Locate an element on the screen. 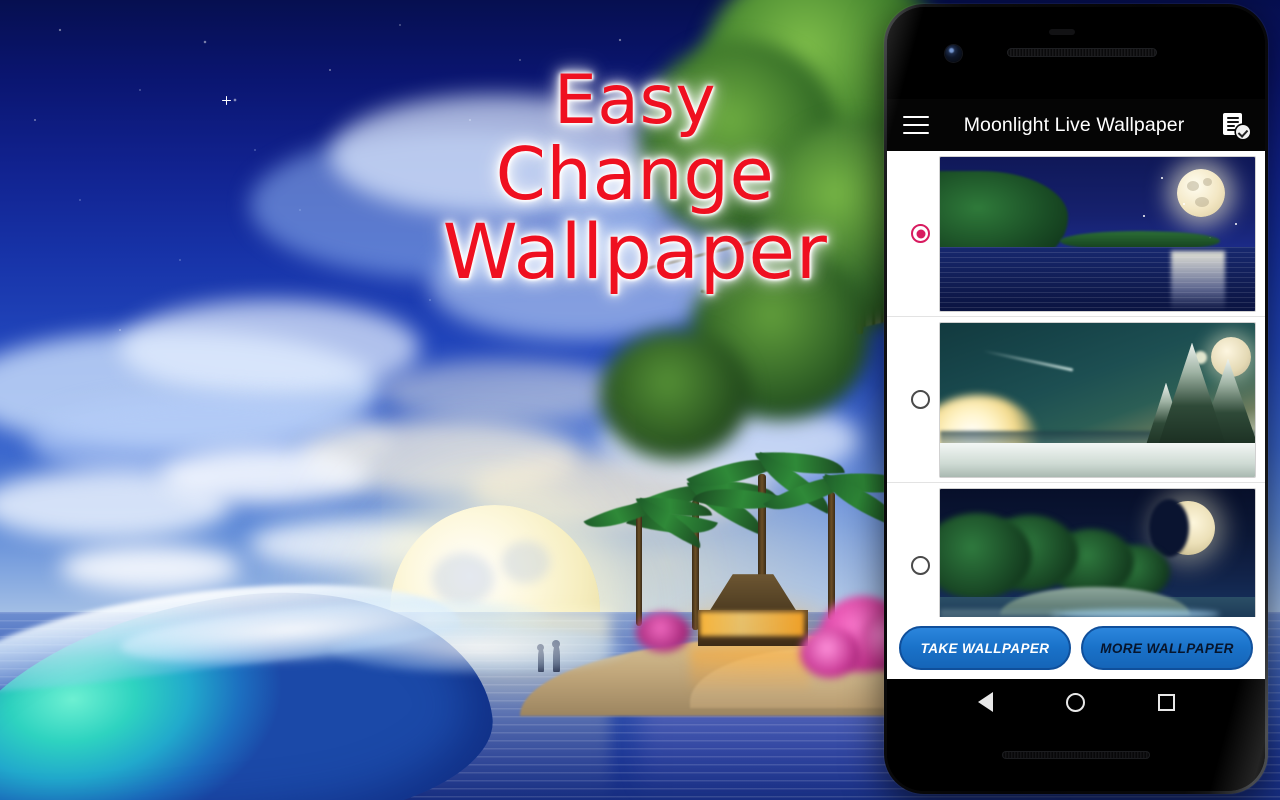  bright-star-icon is located at coordinates (226, 100).